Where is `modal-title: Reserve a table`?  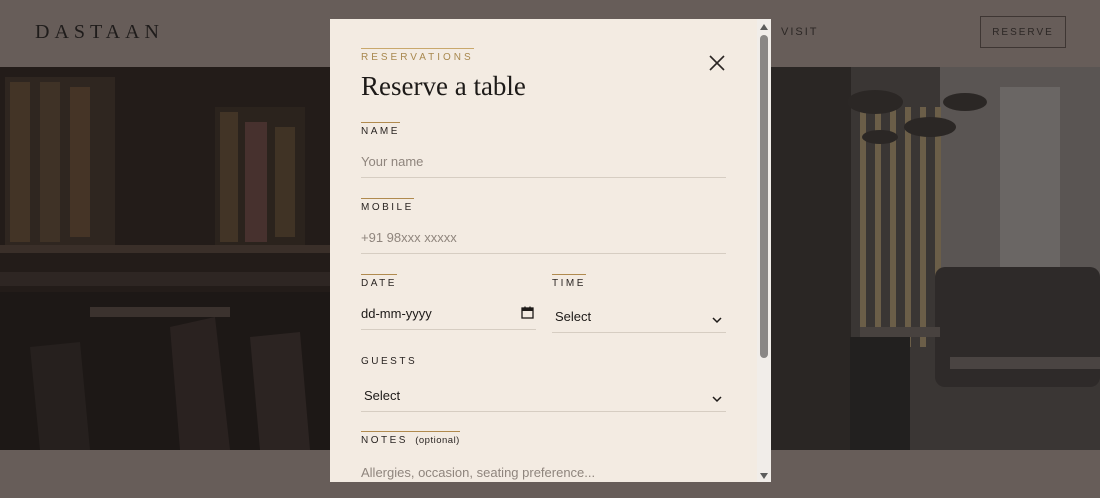 modal-title: Reserve a table is located at coordinates (443, 86).